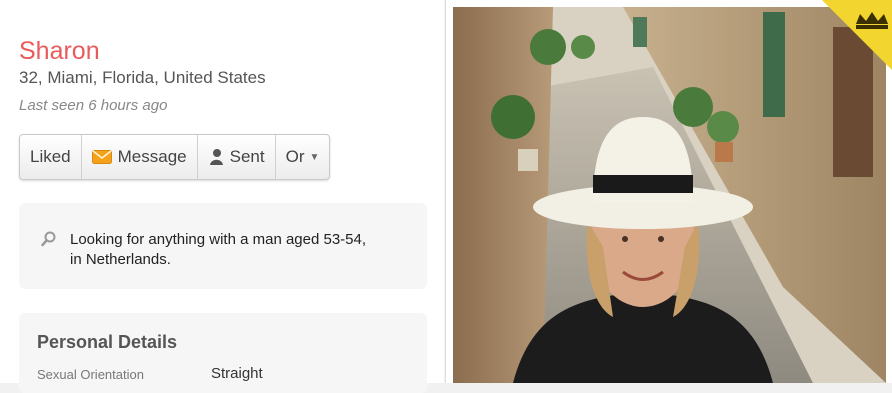 The width and height of the screenshot is (892, 393). I want to click on person-icon, so click(216, 157).